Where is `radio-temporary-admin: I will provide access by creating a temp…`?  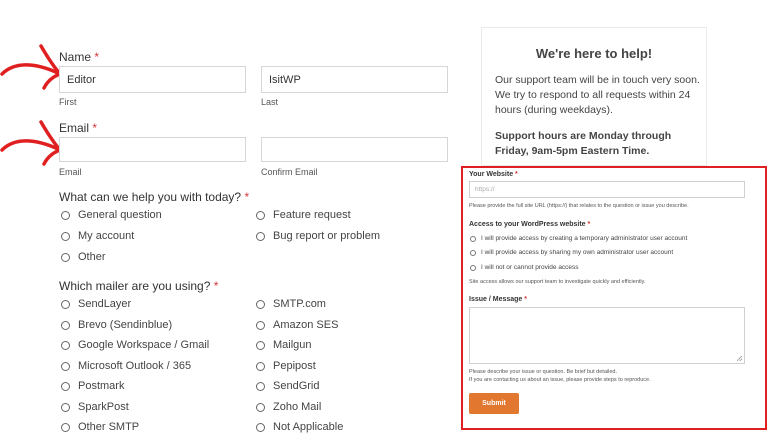 radio-temporary-admin: I will provide access by creating a temp… is located at coordinates (578, 238).